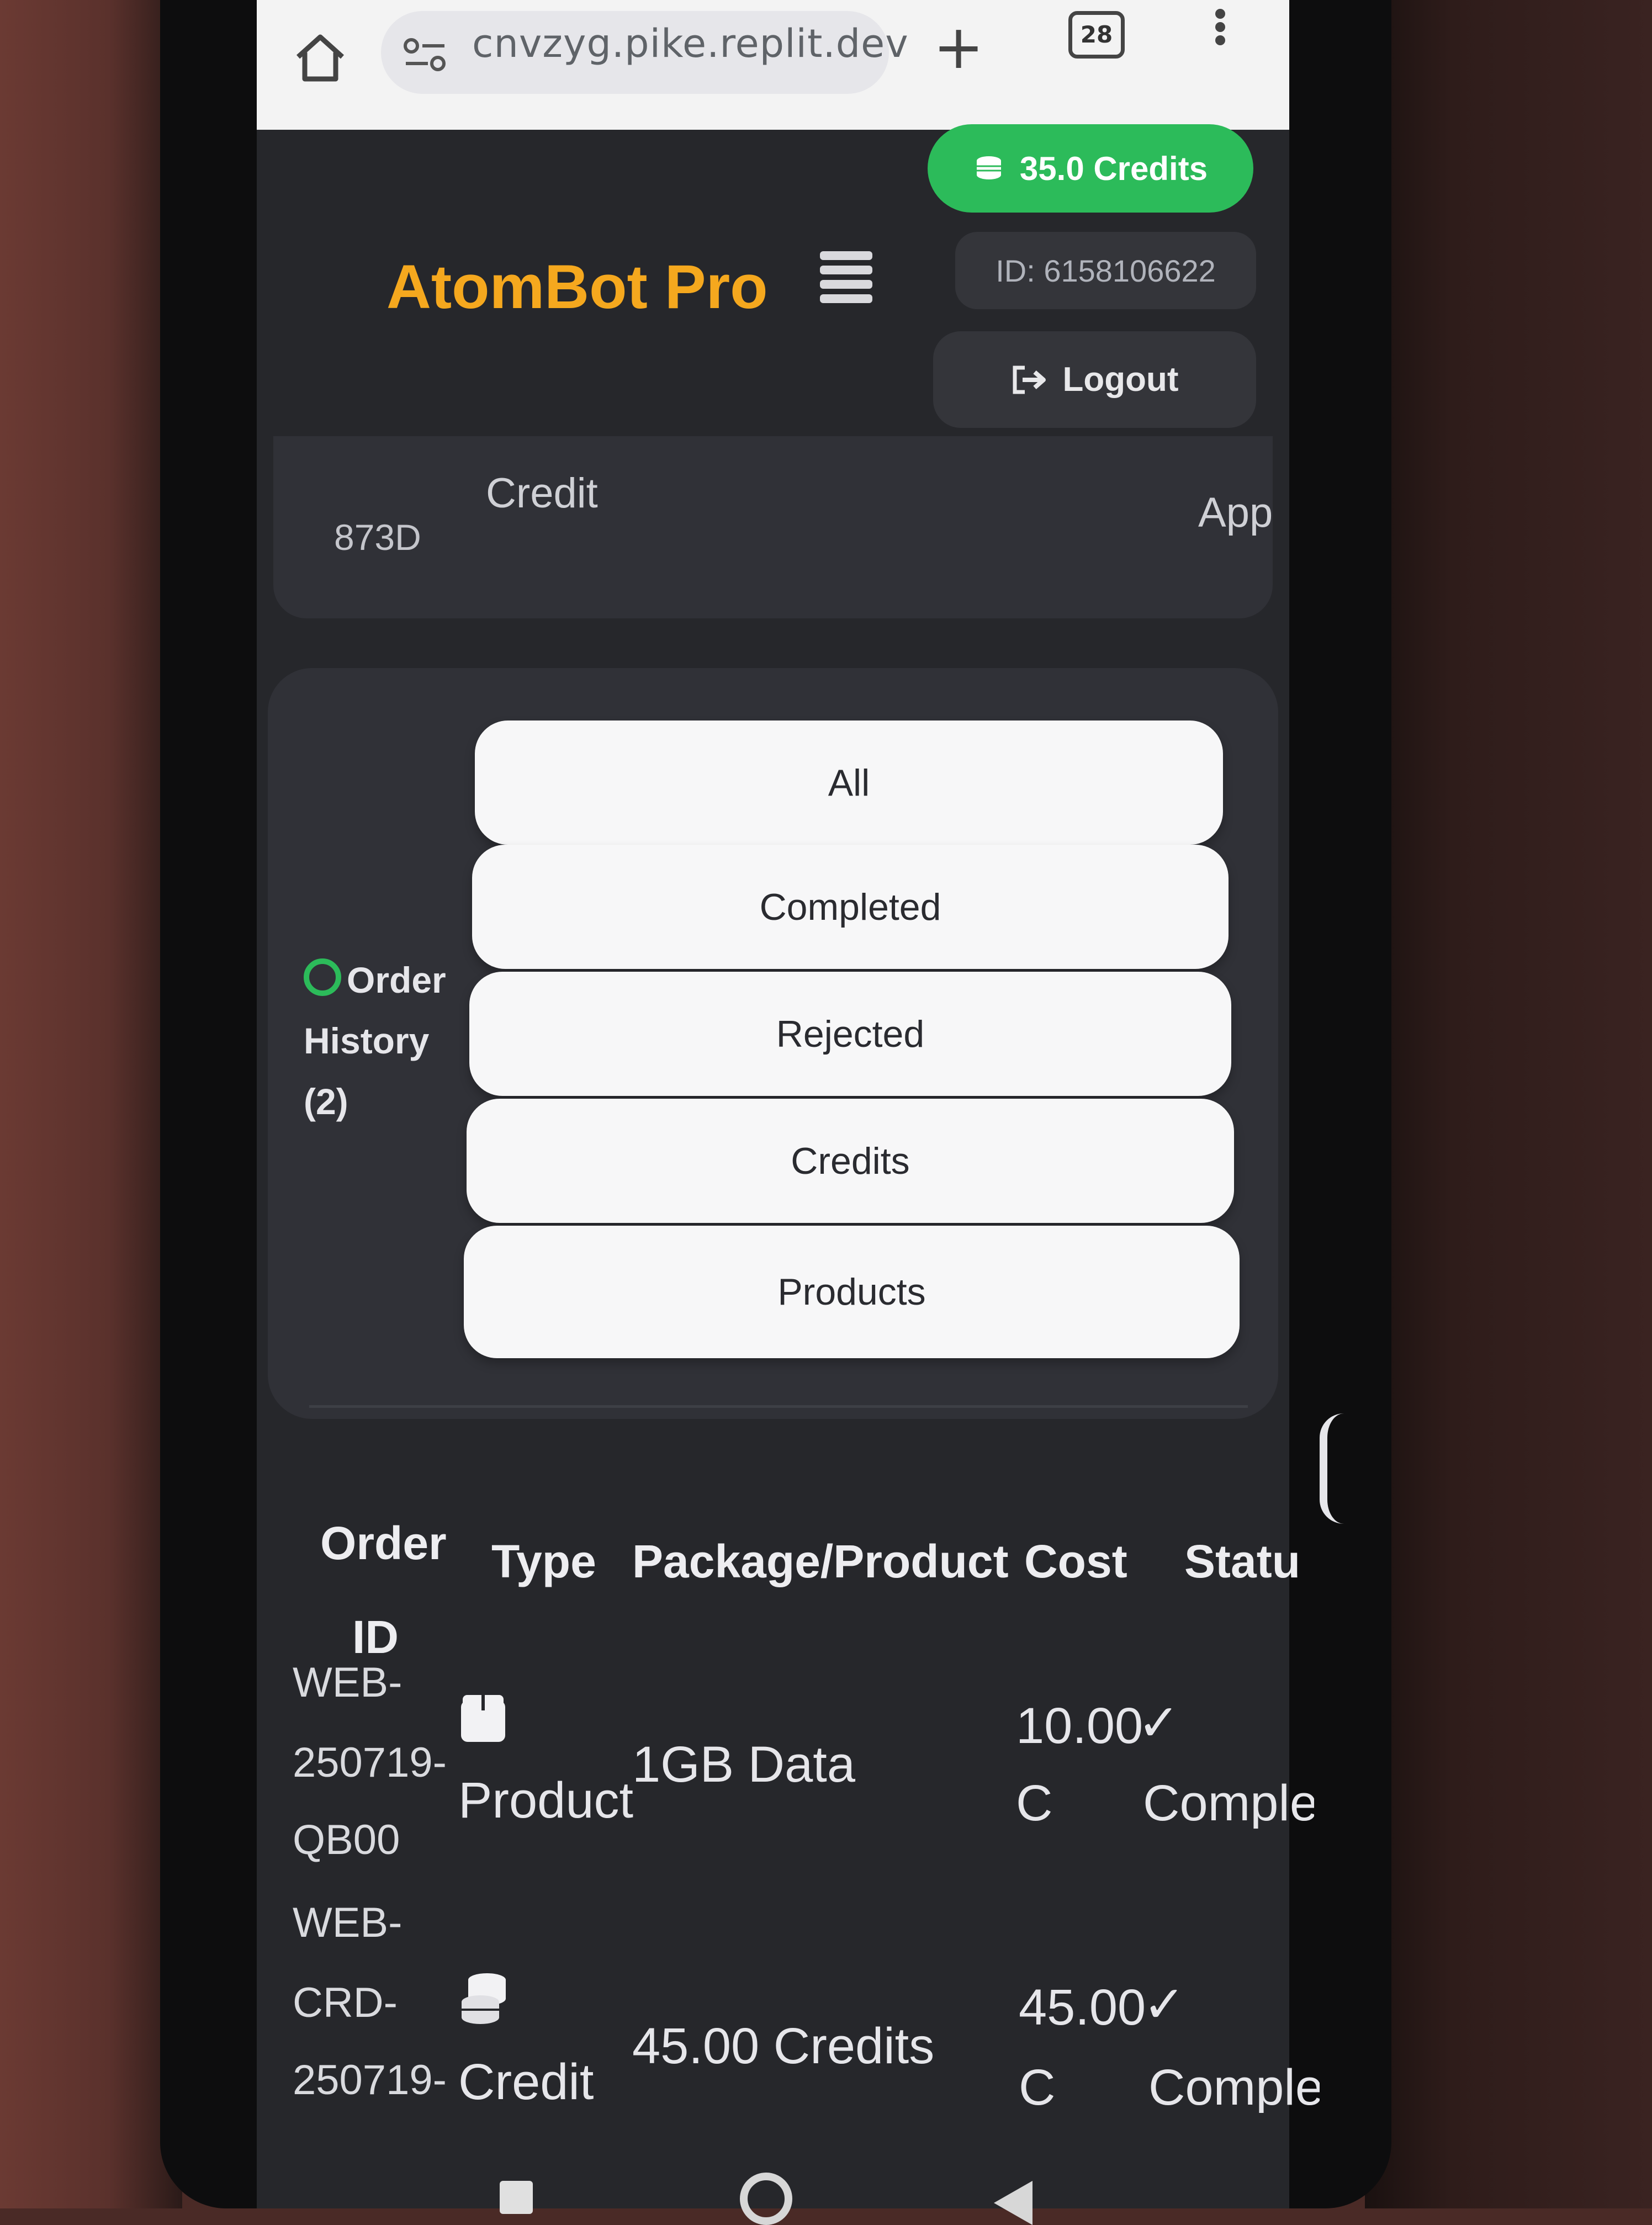 This screenshot has width=1652, height=2225. I want to click on hamburger-menu-icon, so click(846, 277).